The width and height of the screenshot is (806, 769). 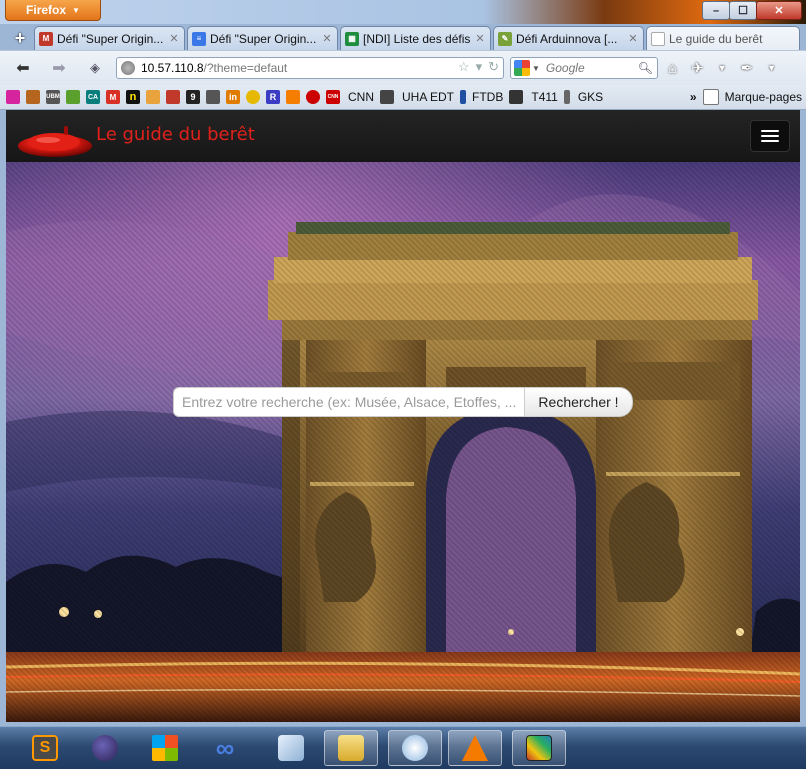 What do you see at coordinates (165, 748) in the screenshot?
I see `taskbar-windows-app` at bounding box center [165, 748].